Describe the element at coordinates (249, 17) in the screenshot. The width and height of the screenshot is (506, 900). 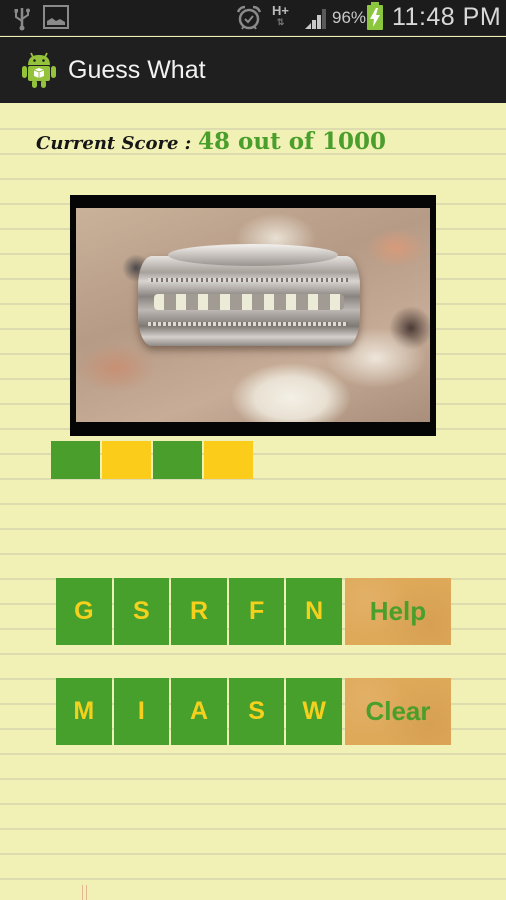
I see `alarm-icon` at that location.